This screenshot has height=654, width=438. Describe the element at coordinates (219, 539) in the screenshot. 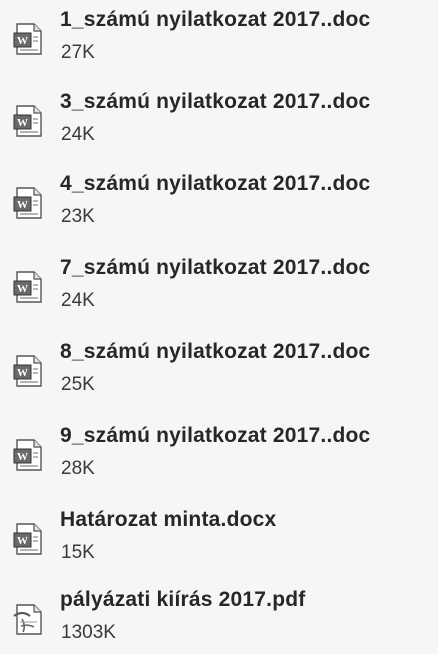

I see `file-item-7: W Határozat minta.docx 15K` at that location.